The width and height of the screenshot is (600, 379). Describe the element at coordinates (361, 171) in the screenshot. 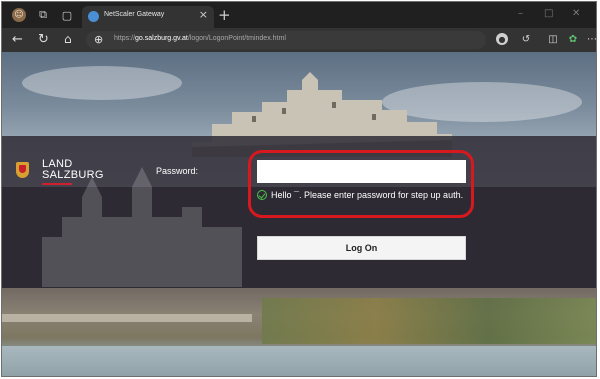

I see `password-input` at that location.